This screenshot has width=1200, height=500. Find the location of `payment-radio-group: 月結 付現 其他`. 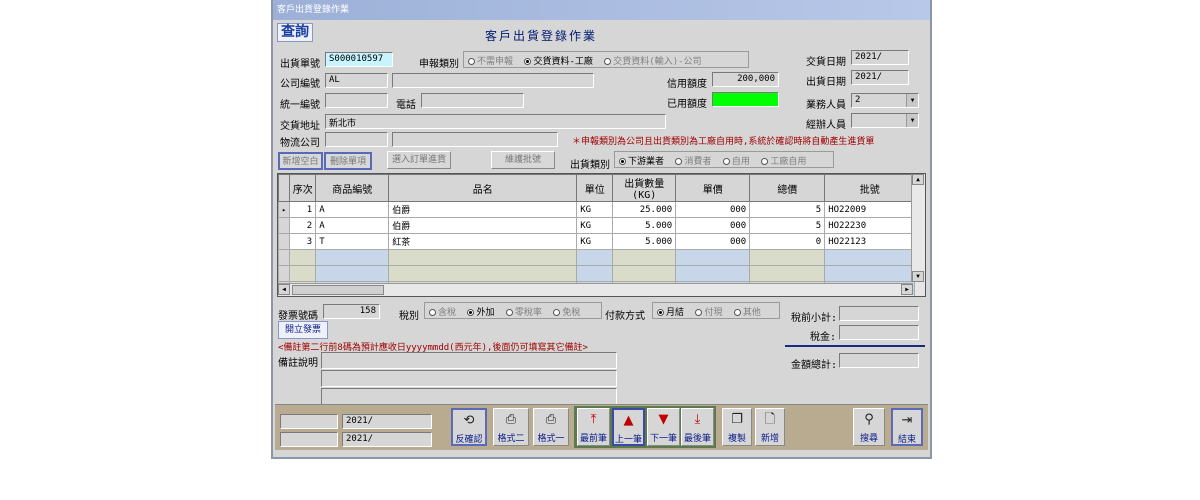

payment-radio-group: 月結 付現 其他 is located at coordinates (716, 310).